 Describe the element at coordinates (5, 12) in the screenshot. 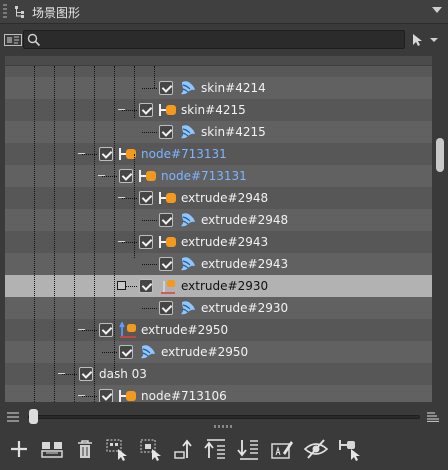

I see `drag-grip` at that location.